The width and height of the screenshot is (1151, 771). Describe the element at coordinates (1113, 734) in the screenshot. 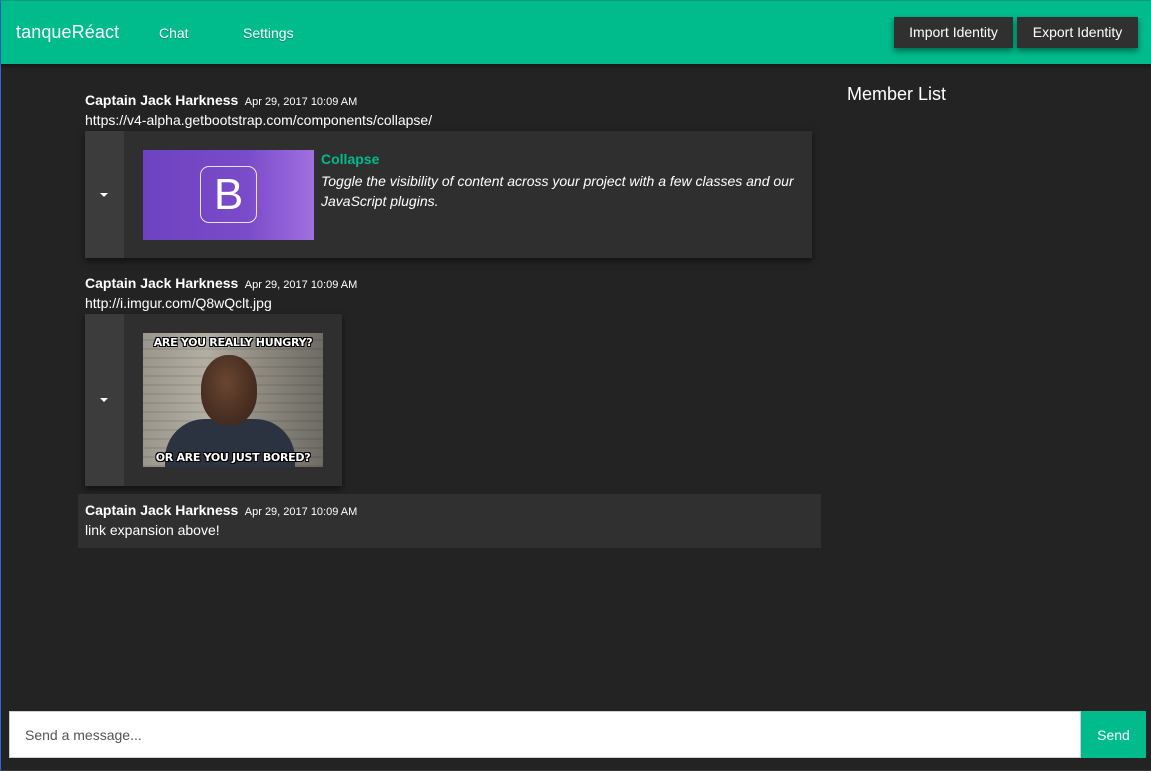

I see `send-button: Send` at that location.